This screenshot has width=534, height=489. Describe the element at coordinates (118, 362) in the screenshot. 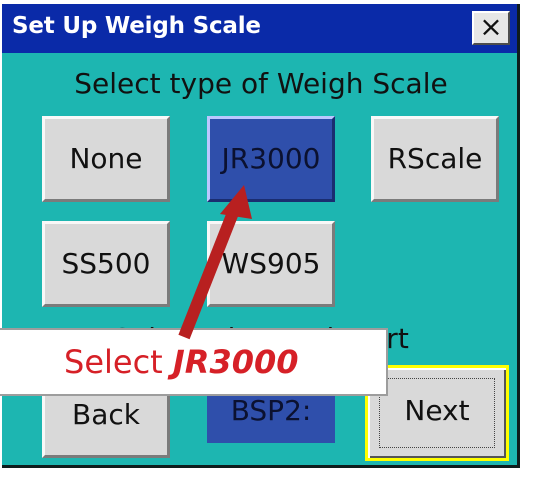

I see `callout-prefix: Select` at that location.